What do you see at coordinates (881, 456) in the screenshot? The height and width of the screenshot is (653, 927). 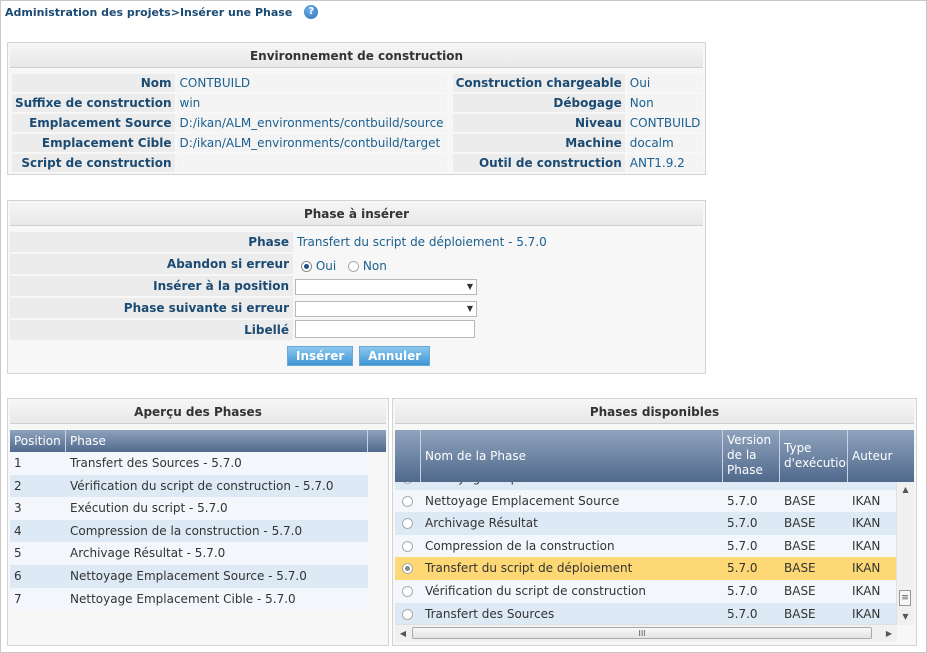 I see `column-header-author: Auteur` at bounding box center [881, 456].